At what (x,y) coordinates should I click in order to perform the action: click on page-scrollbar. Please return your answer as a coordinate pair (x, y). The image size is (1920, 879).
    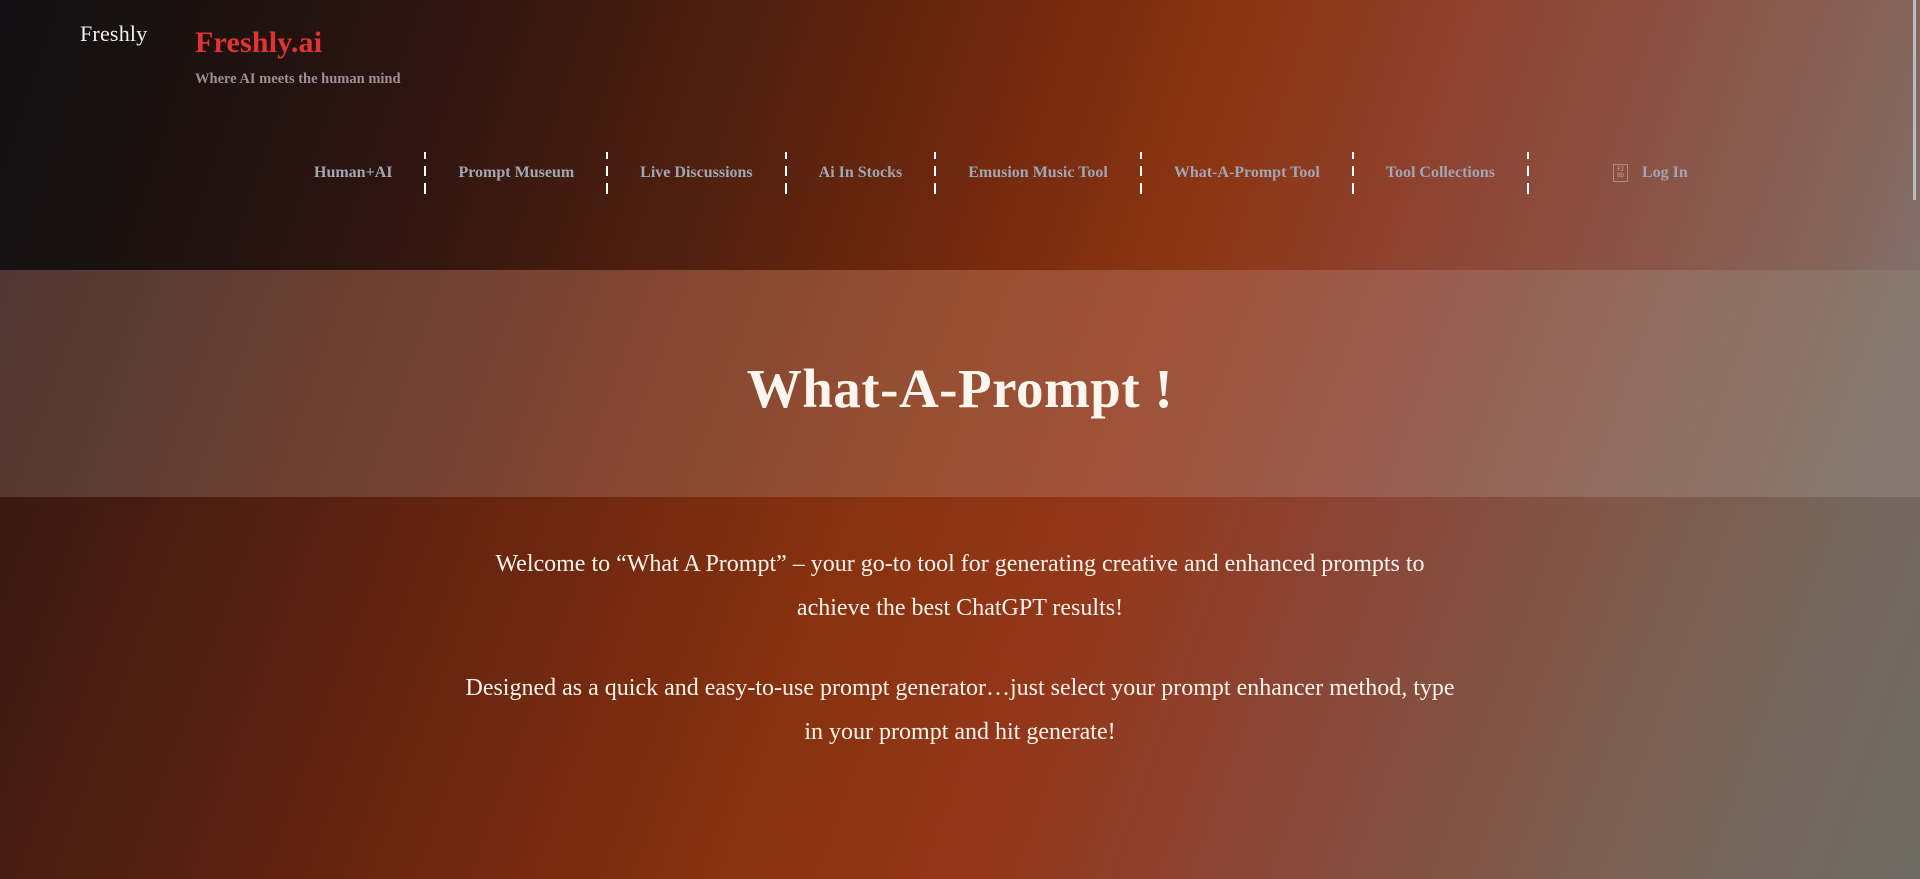
    Looking at the image, I should click on (1916, 439).